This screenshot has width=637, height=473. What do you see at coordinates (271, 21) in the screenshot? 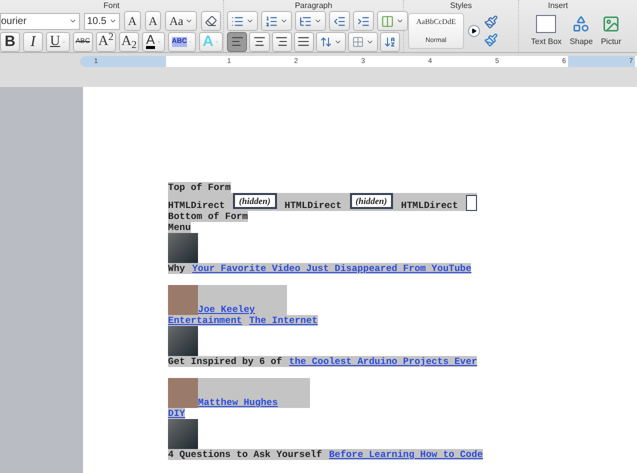
I see `numbered-list-icon` at bounding box center [271, 21].